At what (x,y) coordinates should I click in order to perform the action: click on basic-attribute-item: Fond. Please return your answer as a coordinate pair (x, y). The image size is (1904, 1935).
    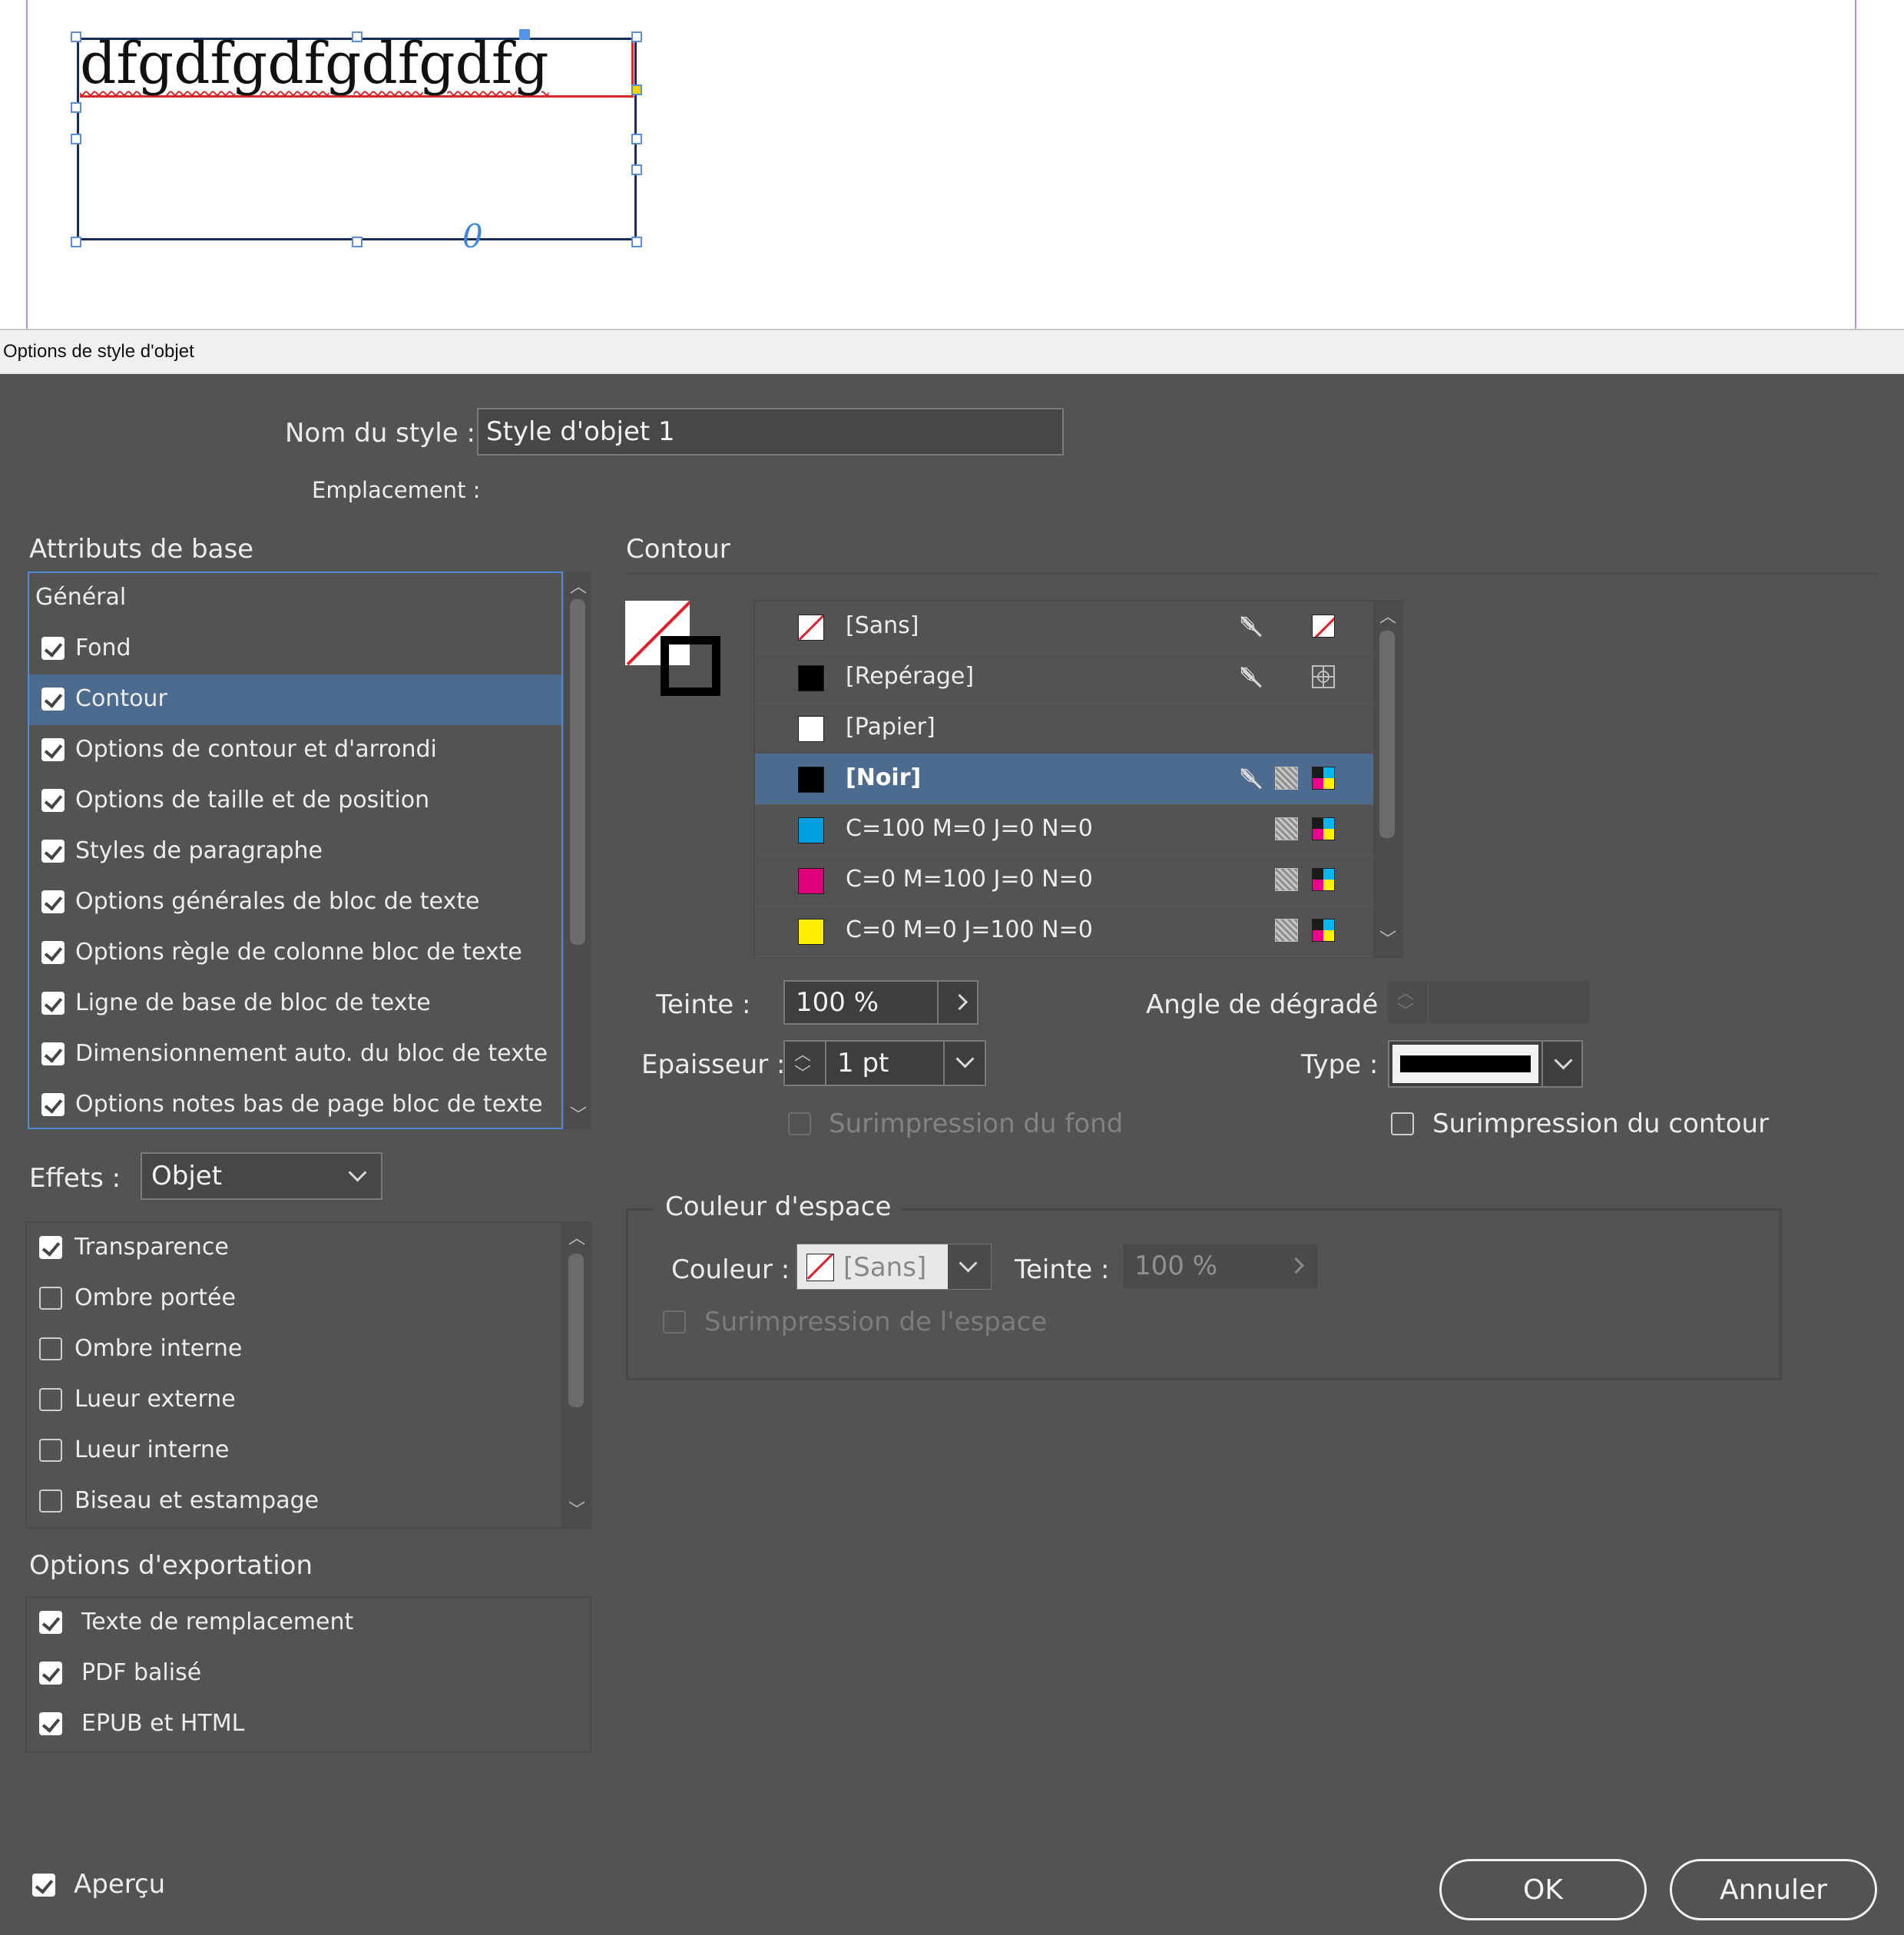
    Looking at the image, I should click on (295, 649).